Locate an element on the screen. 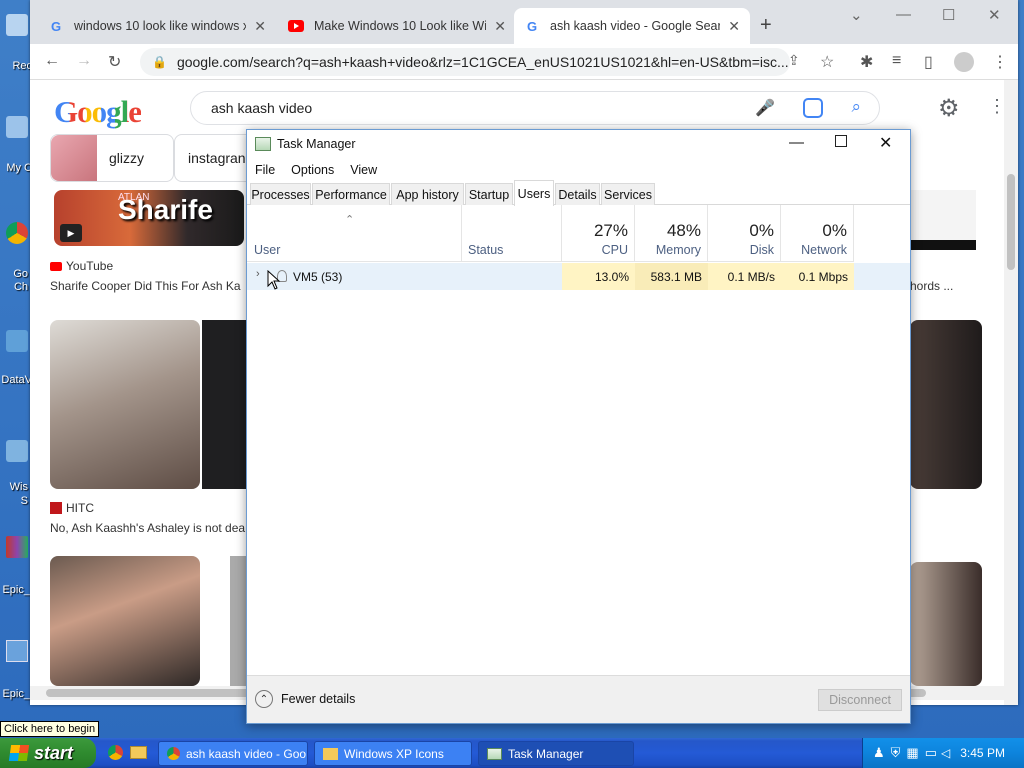 The height and width of the screenshot is (768, 1024). desktop-icon-epic-1: Epic_ is located at coordinates (17, 566).